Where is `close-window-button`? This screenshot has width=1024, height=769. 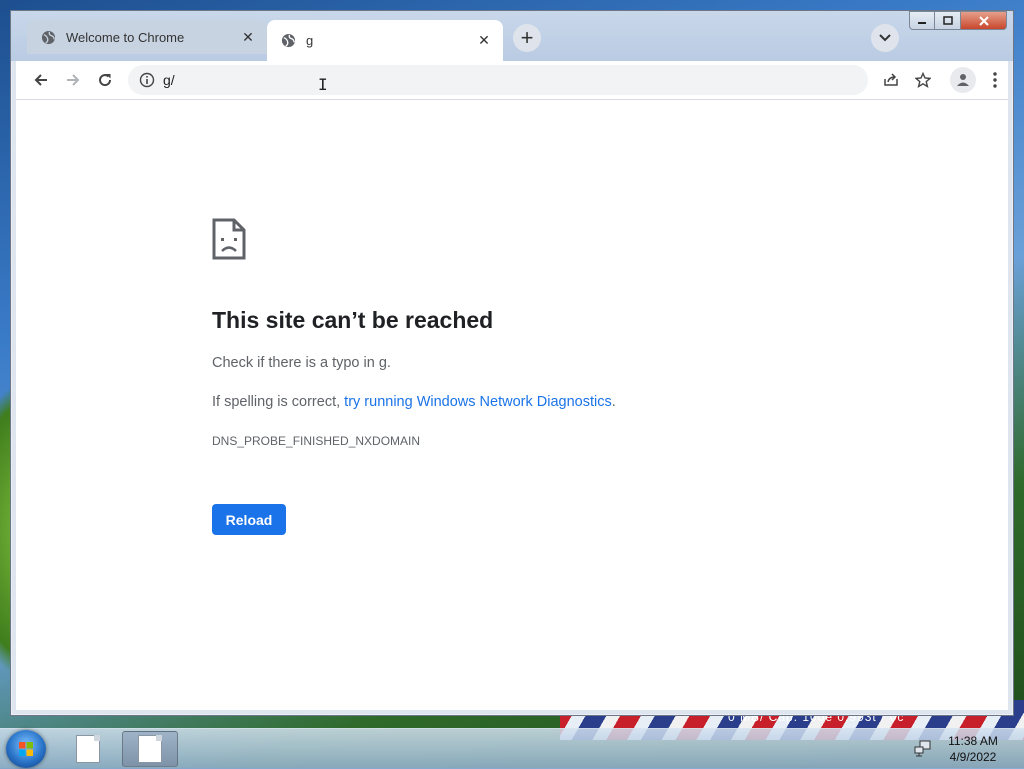
close-window-button is located at coordinates (984, 20).